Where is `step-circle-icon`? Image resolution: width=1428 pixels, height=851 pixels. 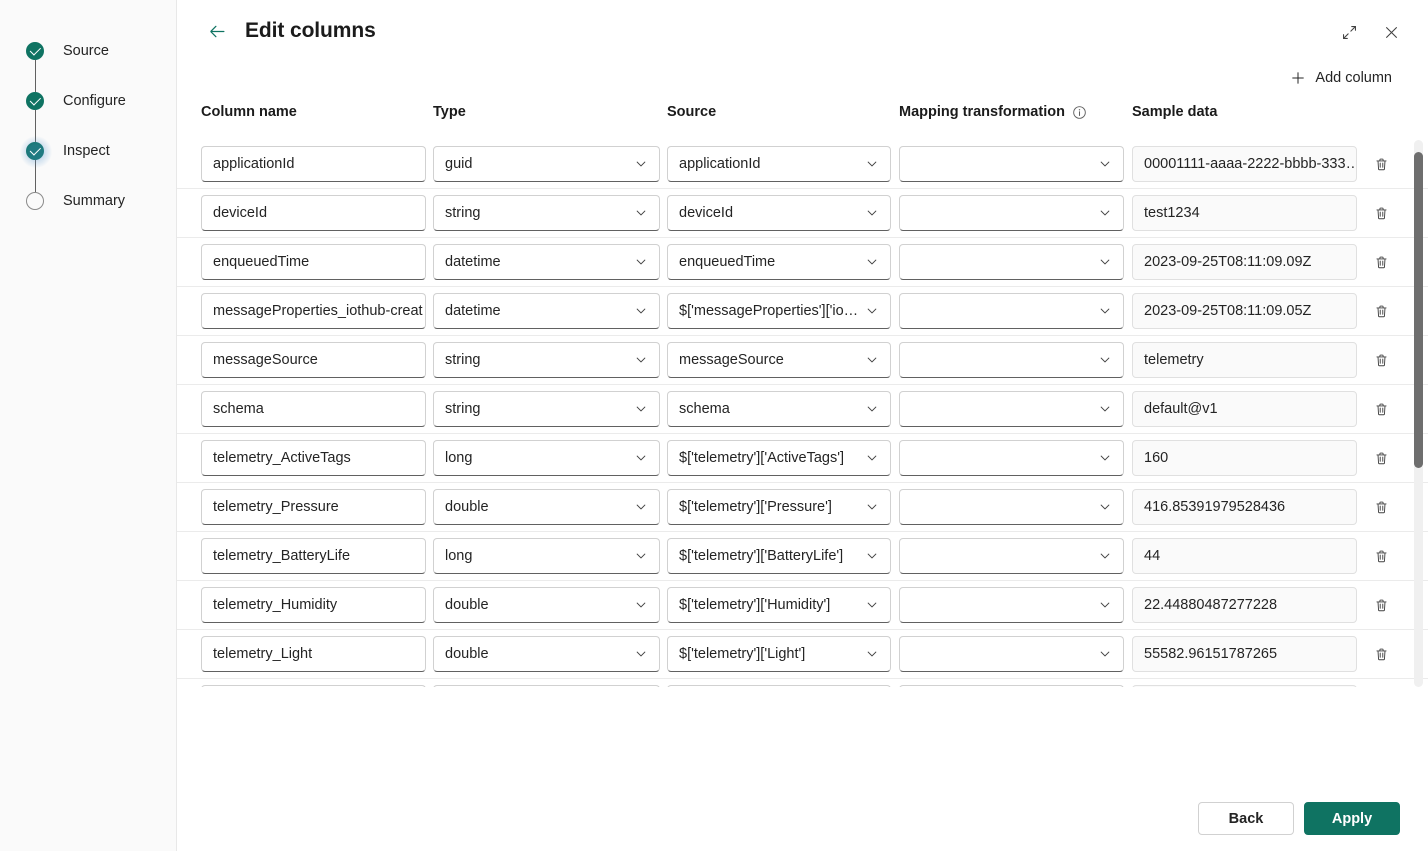
step-circle-icon is located at coordinates (35, 201).